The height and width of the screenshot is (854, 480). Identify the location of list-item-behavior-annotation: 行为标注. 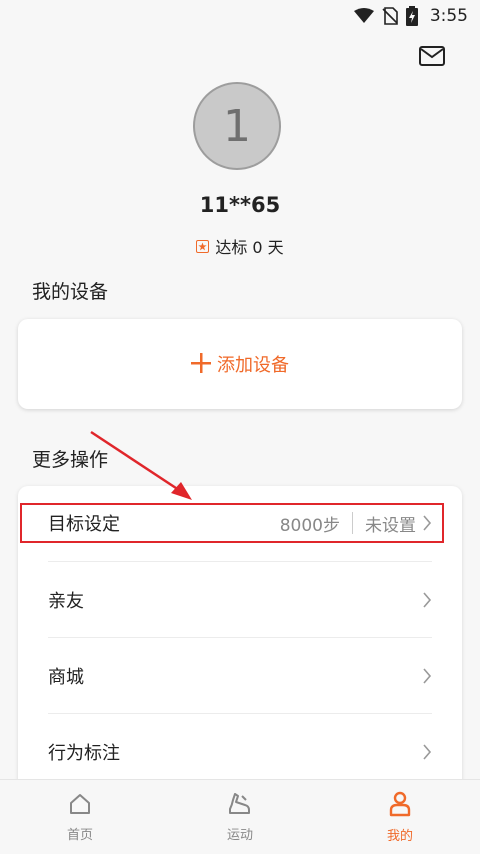
(240, 751).